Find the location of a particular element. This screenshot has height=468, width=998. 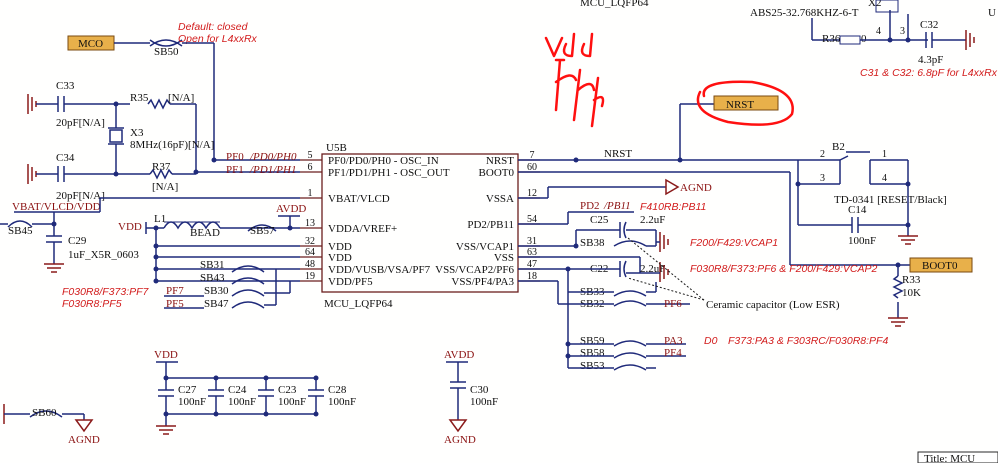

net-pd2: PD2 is located at coordinates (590, 206).